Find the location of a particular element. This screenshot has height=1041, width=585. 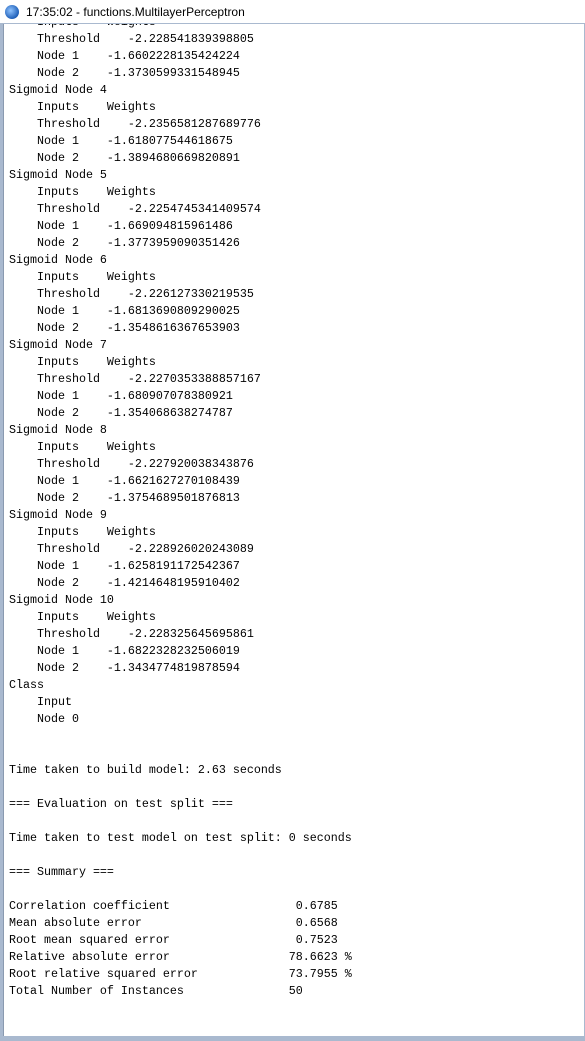

output-line: Node 1 -1.680907078380921 is located at coordinates (121, 396).